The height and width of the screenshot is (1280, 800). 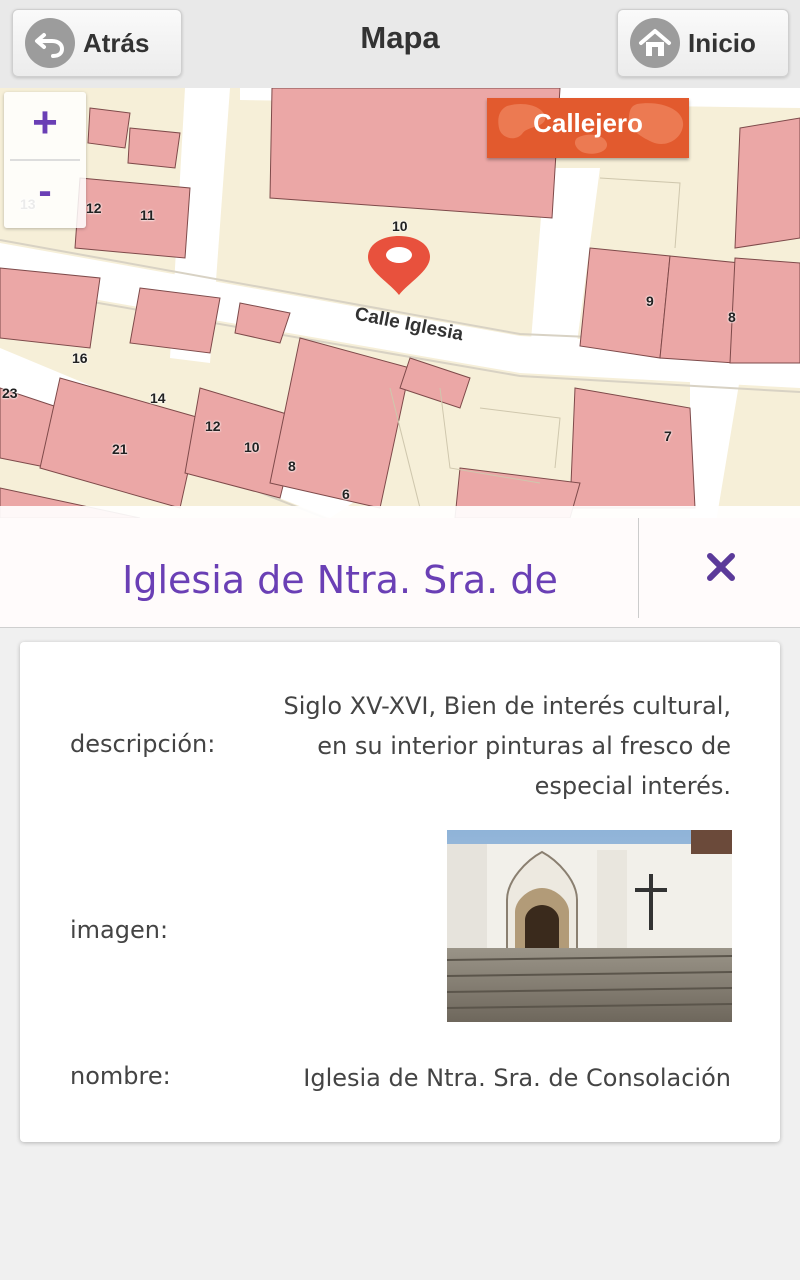 What do you see at coordinates (45, 125) in the screenshot?
I see `zoom-in-button: +` at bounding box center [45, 125].